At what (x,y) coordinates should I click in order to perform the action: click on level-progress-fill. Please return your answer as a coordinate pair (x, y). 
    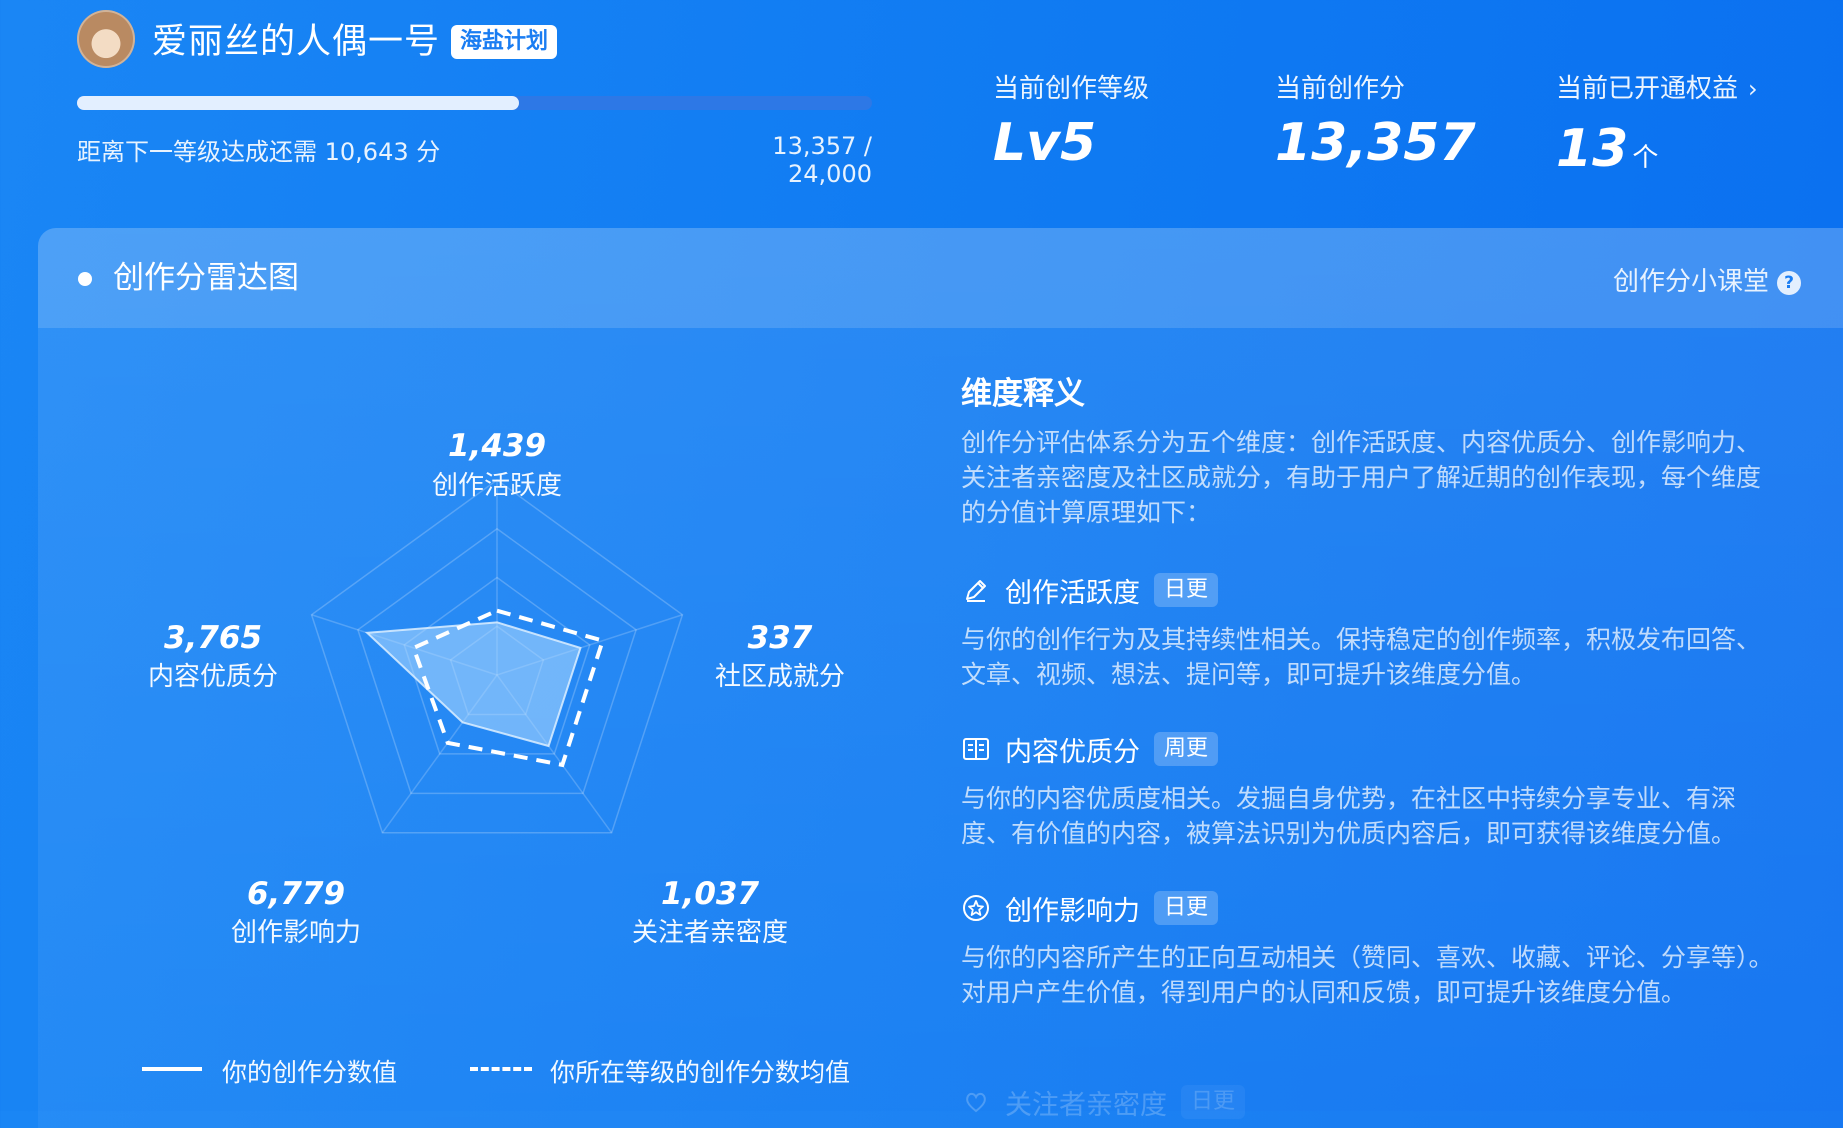
    Looking at the image, I should click on (298, 103).